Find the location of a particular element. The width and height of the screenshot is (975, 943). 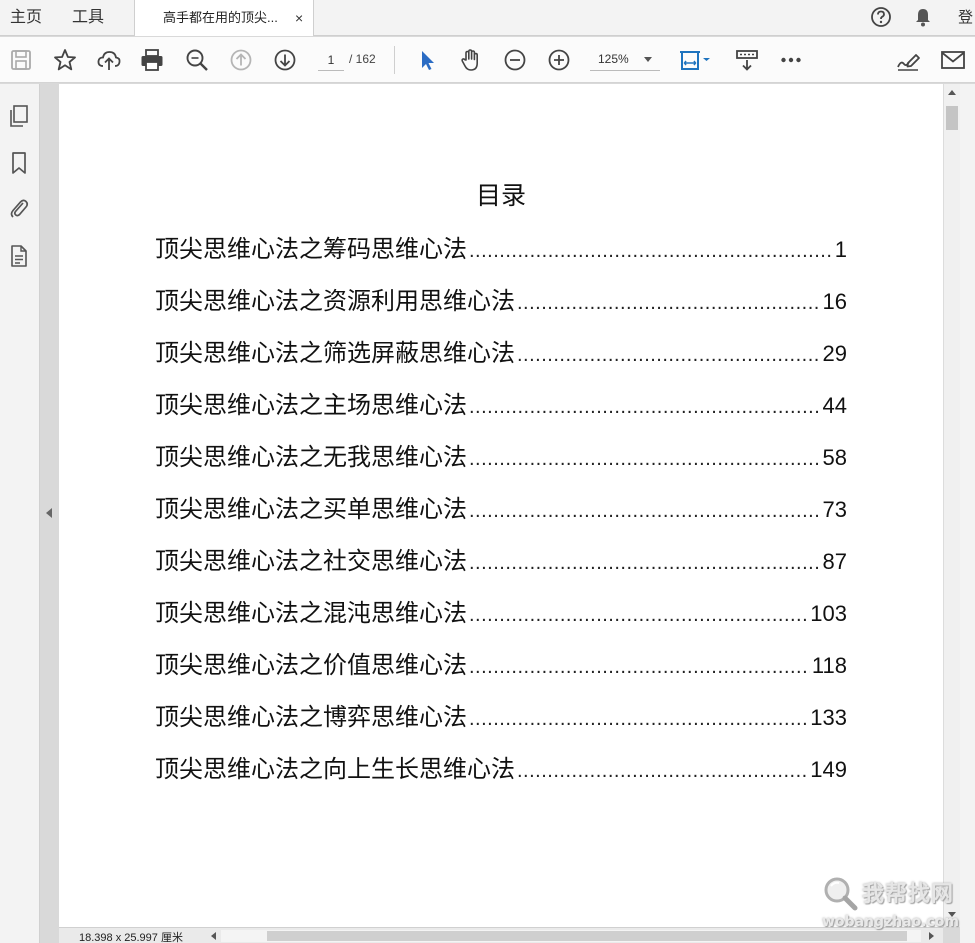

toc-title: 目录 is located at coordinates (500, 195).